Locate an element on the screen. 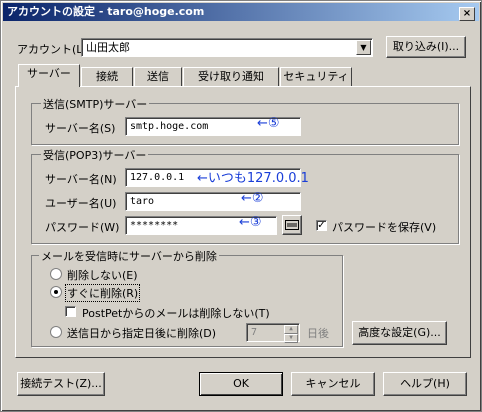  days-spinner: ▲ ▼ is located at coordinates (291, 334).